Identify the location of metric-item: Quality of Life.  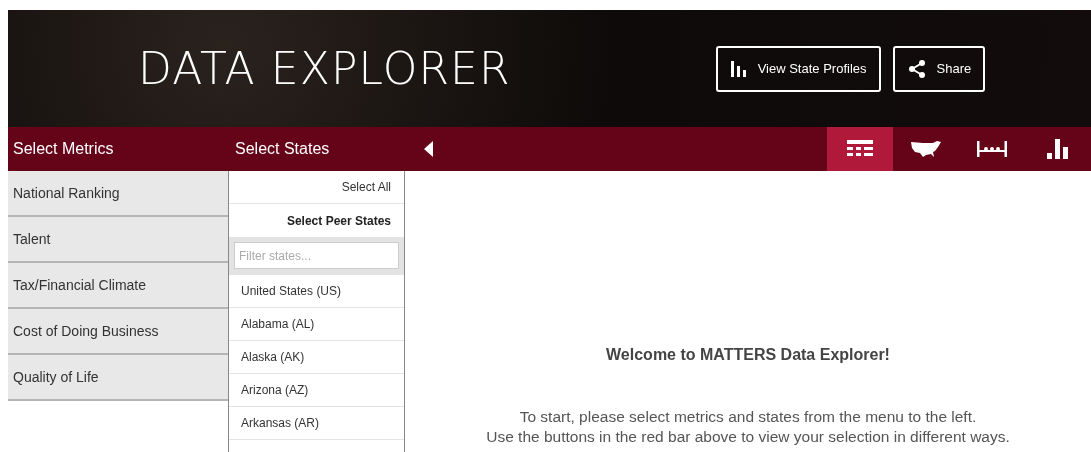
(118, 378).